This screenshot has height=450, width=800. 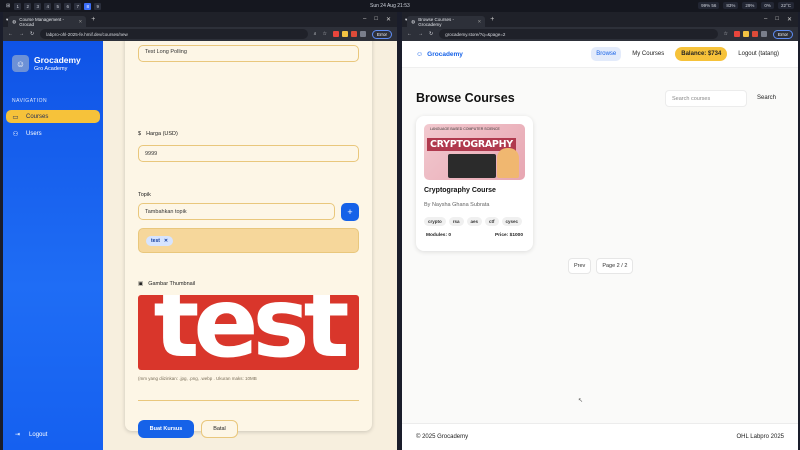 What do you see at coordinates (580, 266) in the screenshot?
I see `prev-page-button: Prev` at bounding box center [580, 266].